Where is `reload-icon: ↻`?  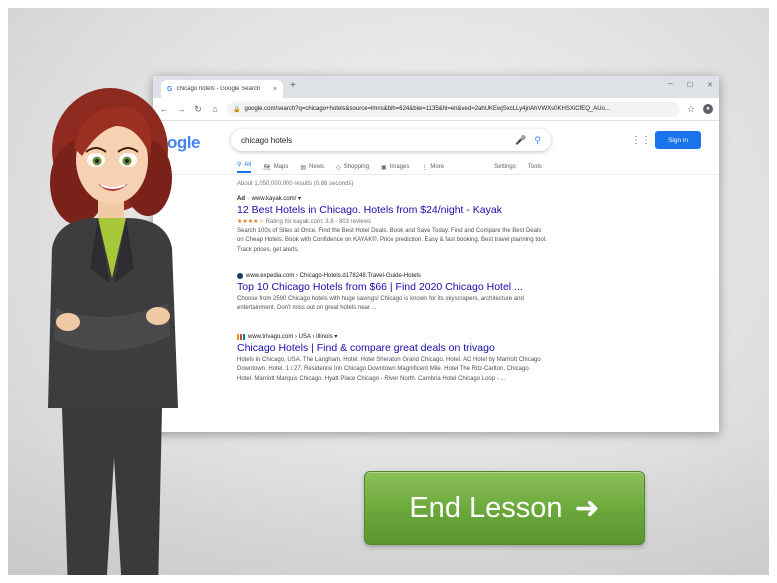 reload-icon: ↻ is located at coordinates (198, 109).